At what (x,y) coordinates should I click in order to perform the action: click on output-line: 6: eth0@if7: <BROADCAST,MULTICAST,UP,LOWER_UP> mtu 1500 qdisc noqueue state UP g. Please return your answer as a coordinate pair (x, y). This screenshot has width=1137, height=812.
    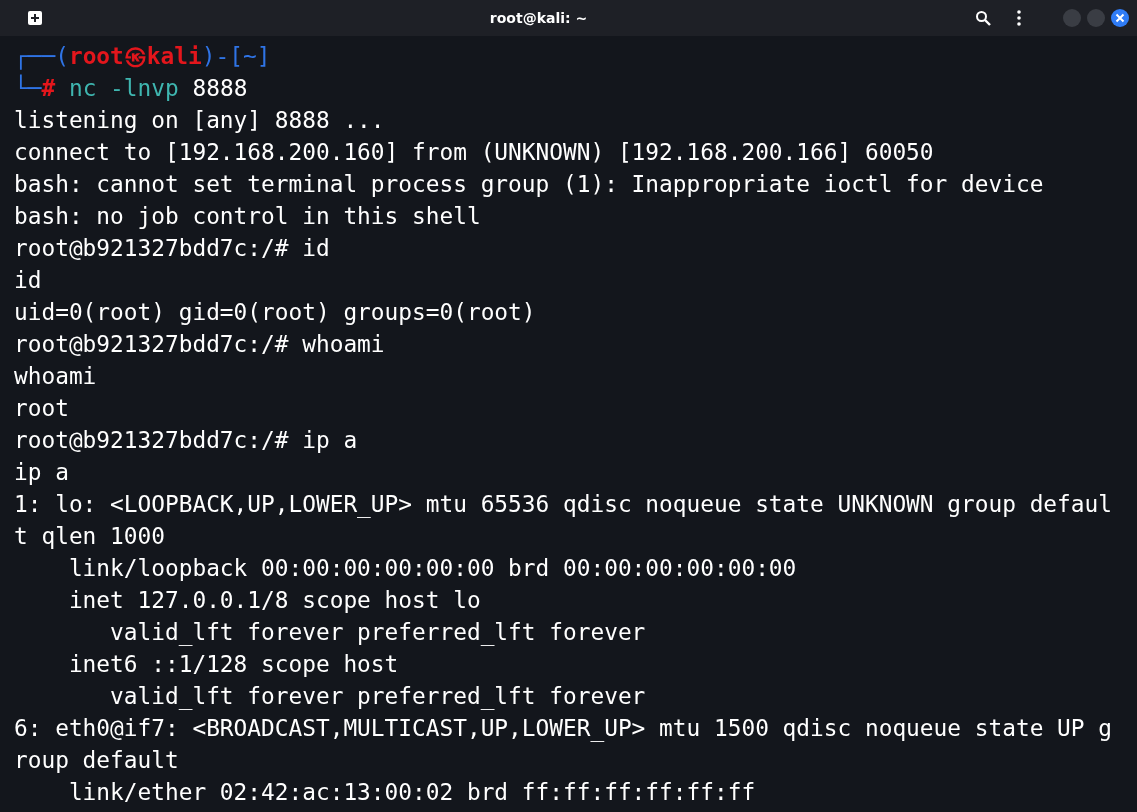
    Looking at the image, I should click on (563, 729).